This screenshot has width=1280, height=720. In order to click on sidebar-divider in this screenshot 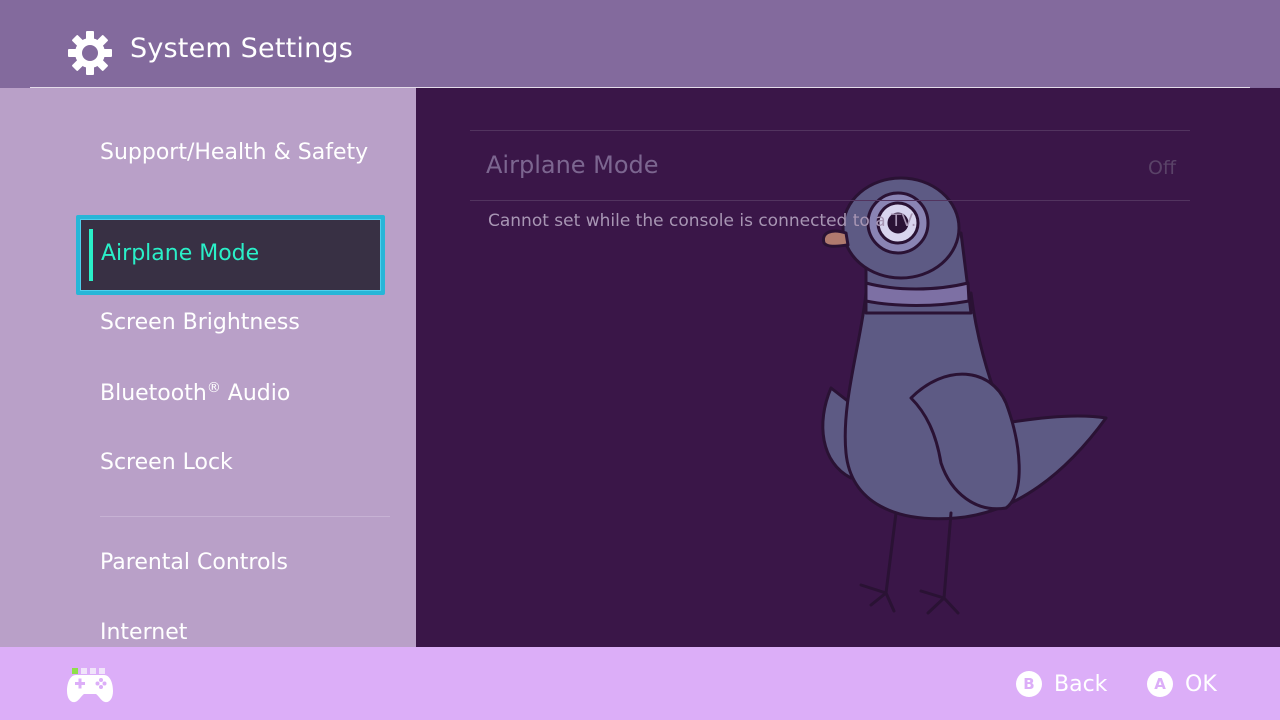, I will do `click(245, 516)`.